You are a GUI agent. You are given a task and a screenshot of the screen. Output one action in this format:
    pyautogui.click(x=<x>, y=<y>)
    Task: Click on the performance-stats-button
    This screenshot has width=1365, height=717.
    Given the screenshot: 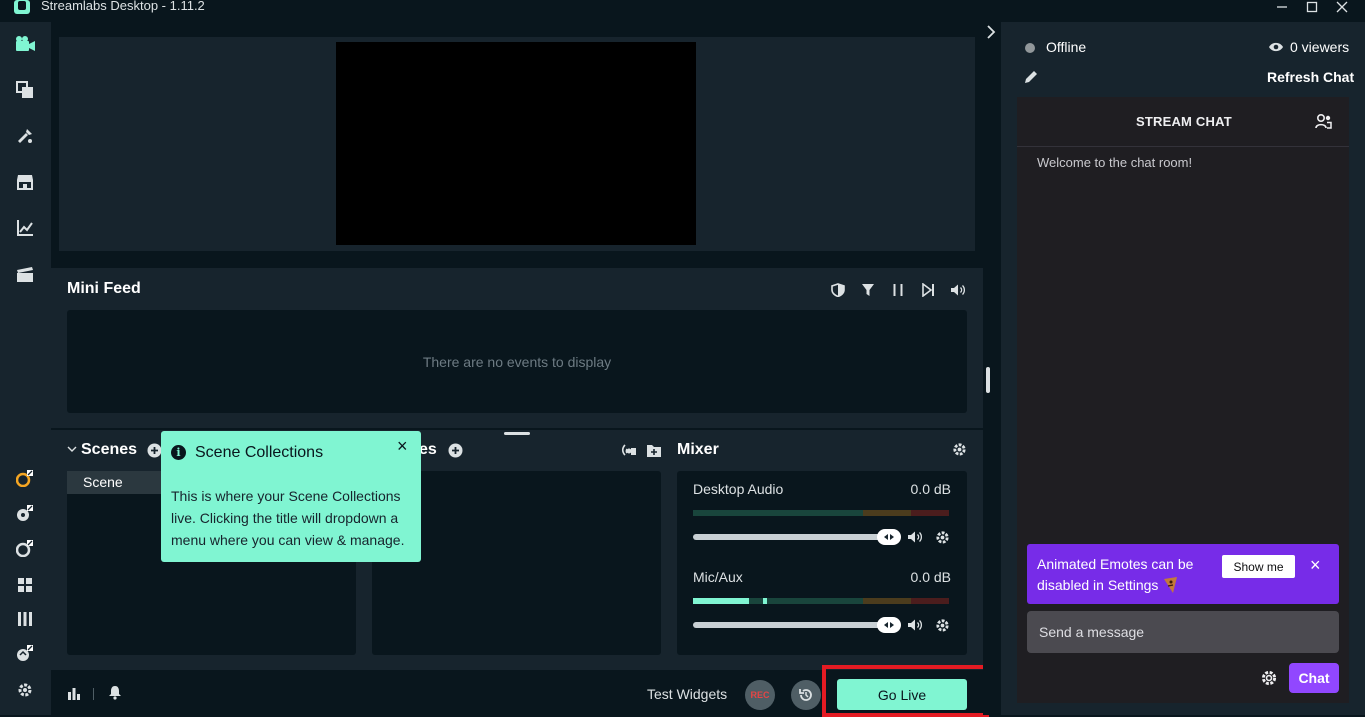 What is the action you would take?
    pyautogui.click(x=74, y=693)
    